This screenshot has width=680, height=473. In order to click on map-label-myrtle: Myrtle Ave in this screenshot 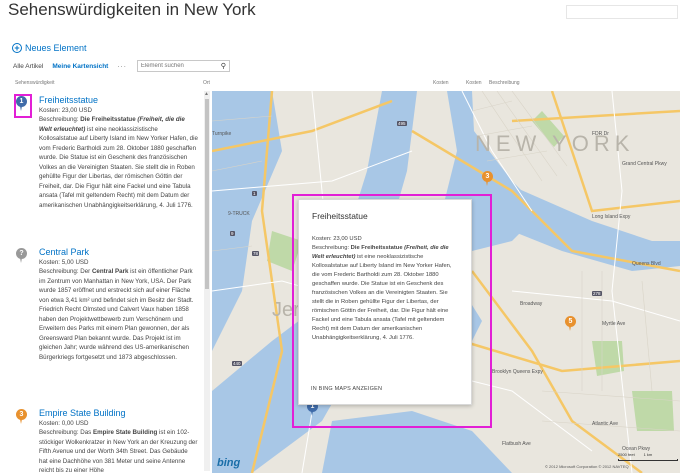, I will do `click(614, 324)`.